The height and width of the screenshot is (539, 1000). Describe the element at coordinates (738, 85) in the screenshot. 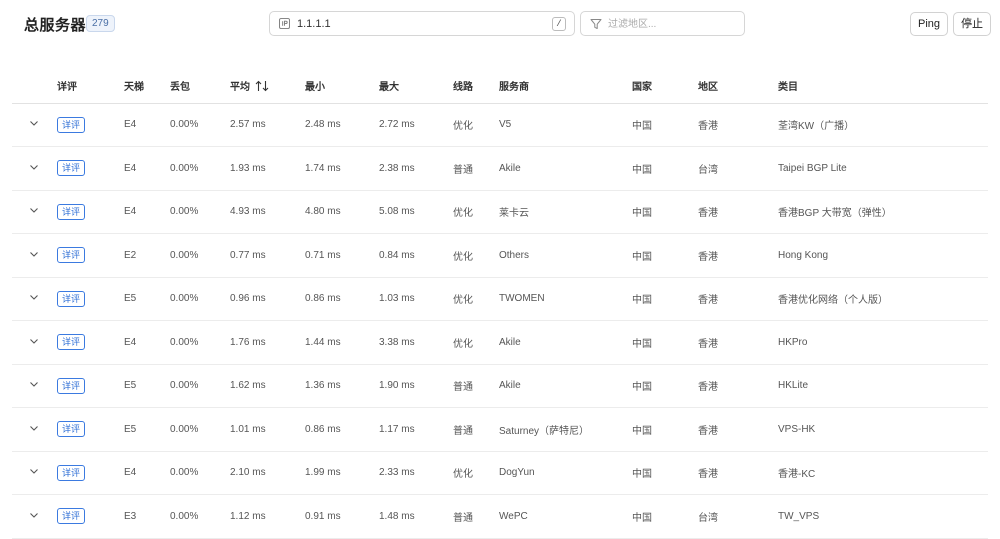

I see `column-header-region: 地区` at that location.